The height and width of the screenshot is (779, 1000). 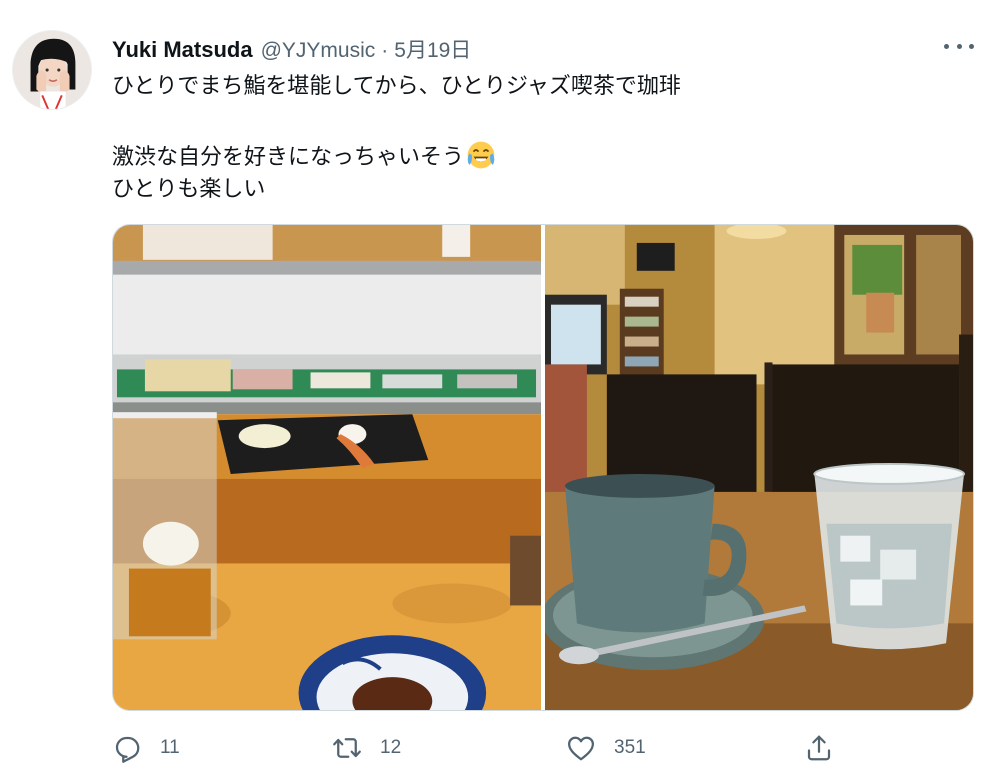 I want to click on like-count: 351, so click(x=630, y=747).